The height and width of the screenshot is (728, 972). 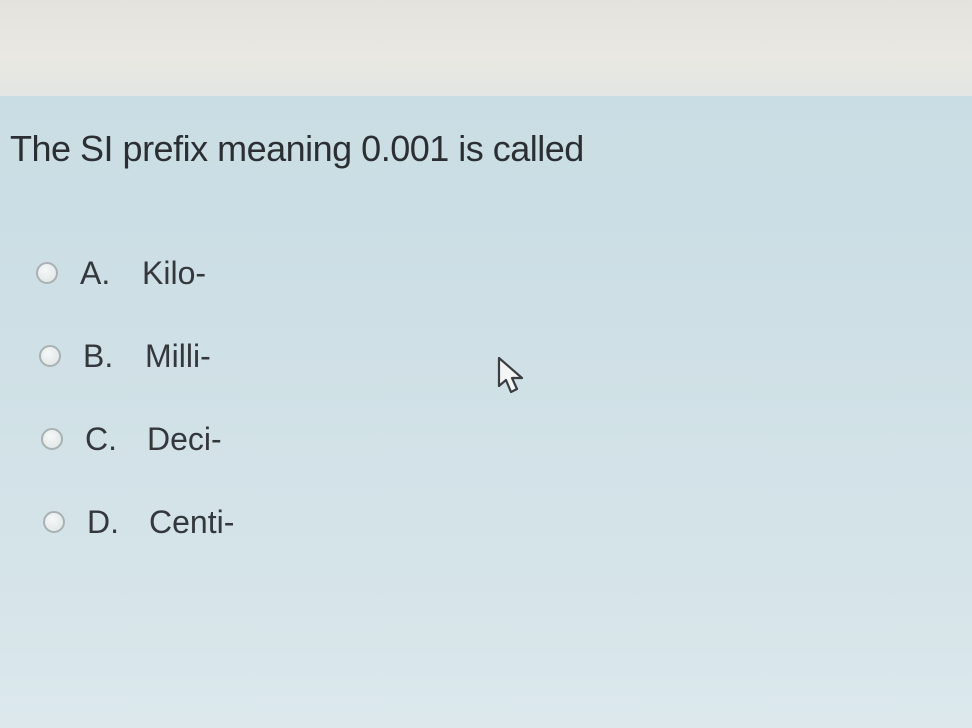 What do you see at coordinates (486, 48) in the screenshot?
I see `top-band` at bounding box center [486, 48].